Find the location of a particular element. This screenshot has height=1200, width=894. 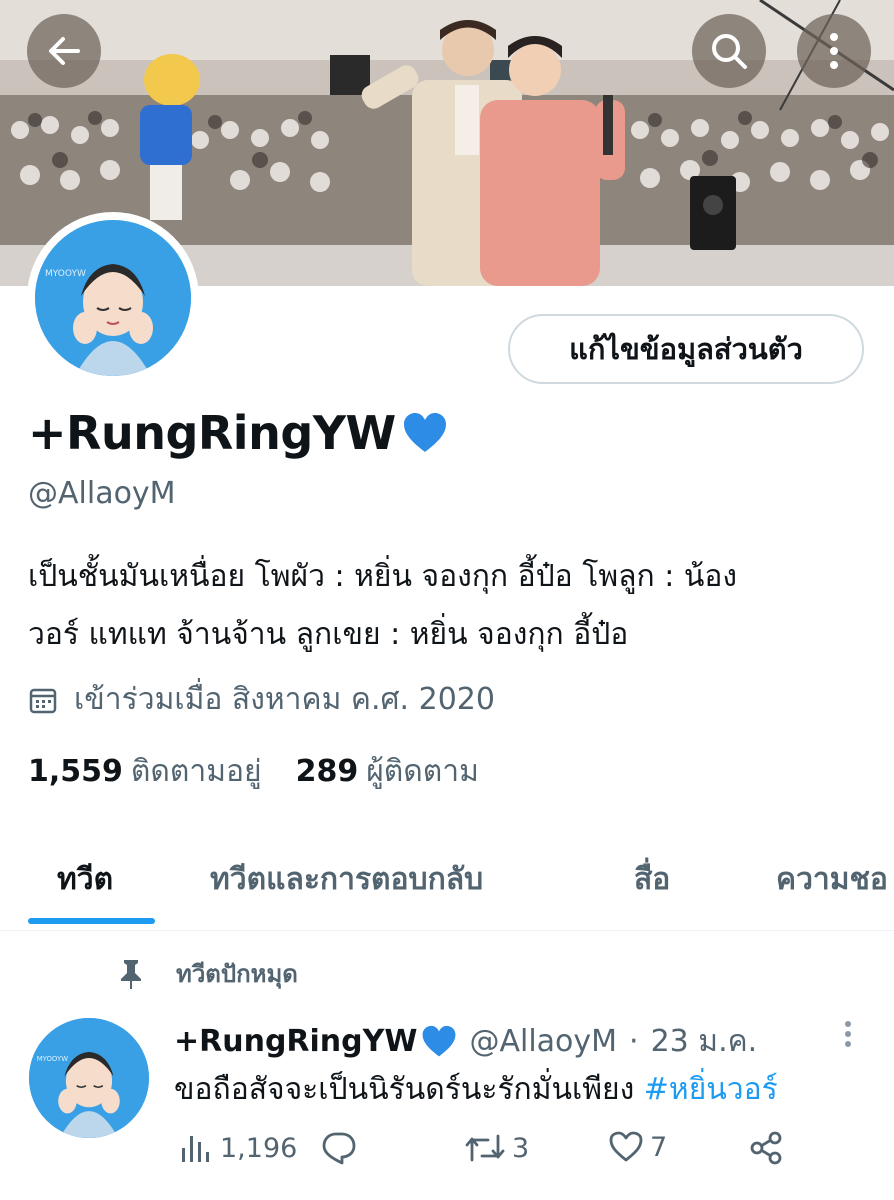

tweet-author-handle: @AllaoyM is located at coordinates (543, 1041).